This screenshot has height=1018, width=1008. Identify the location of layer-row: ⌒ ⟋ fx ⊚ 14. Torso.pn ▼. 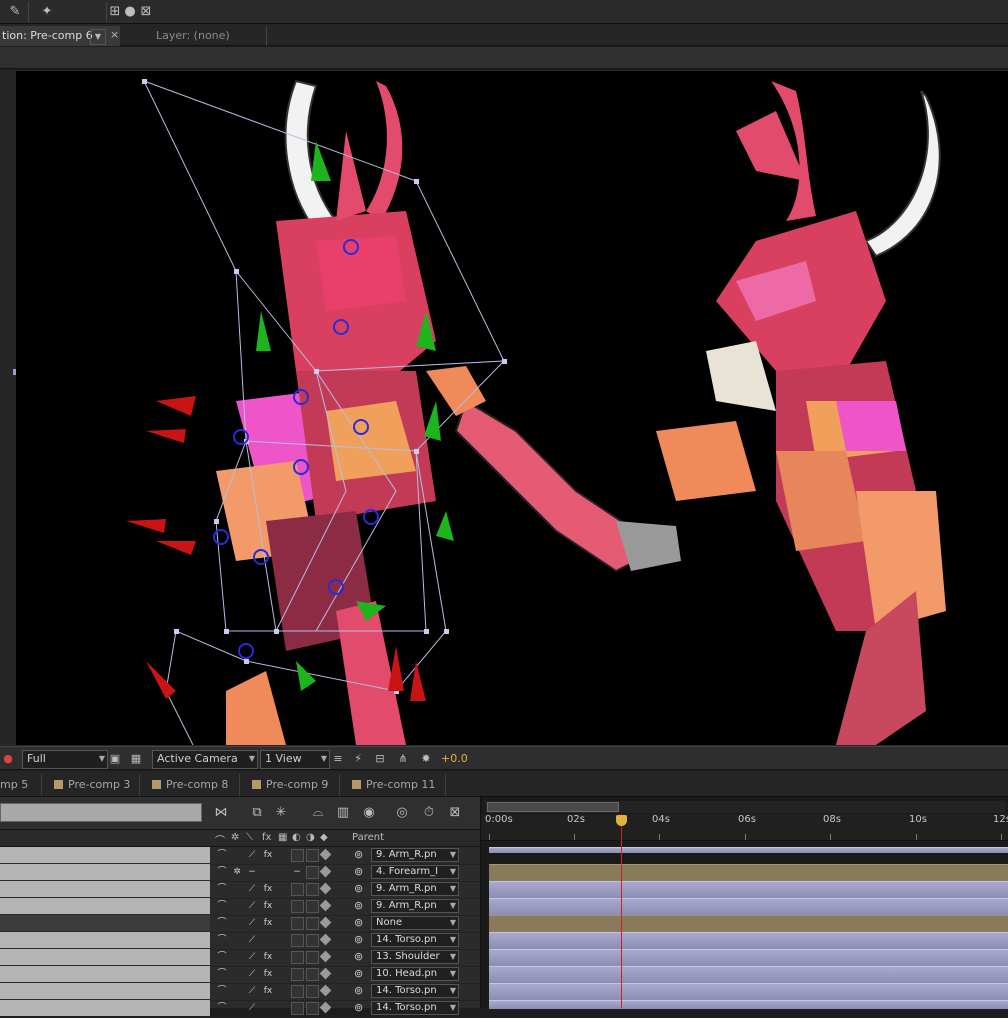
(240, 992).